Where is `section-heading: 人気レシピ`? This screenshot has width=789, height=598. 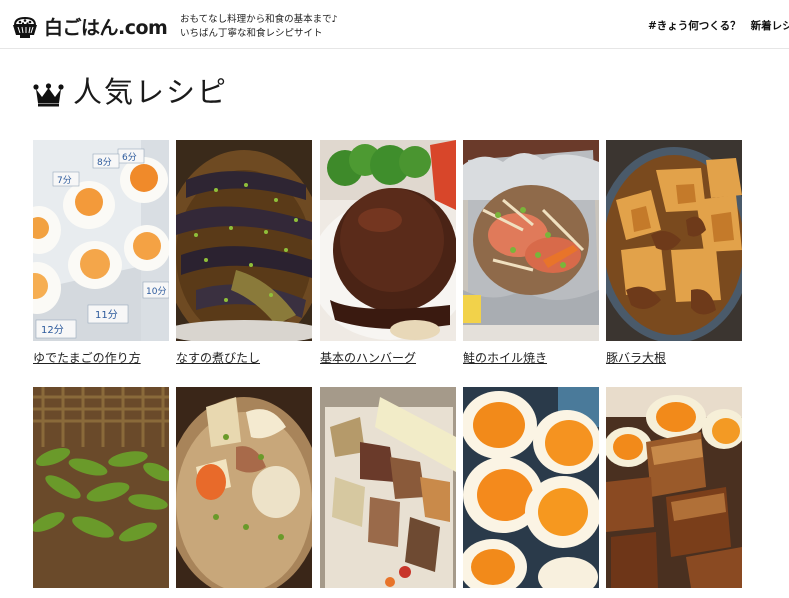 section-heading: 人気レシピ is located at coordinates (130, 92).